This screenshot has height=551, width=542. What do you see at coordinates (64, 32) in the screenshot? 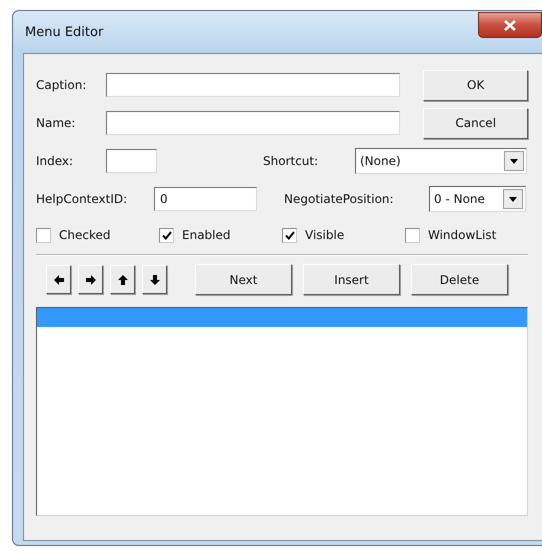
I see `window-title: Menu Editor` at bounding box center [64, 32].